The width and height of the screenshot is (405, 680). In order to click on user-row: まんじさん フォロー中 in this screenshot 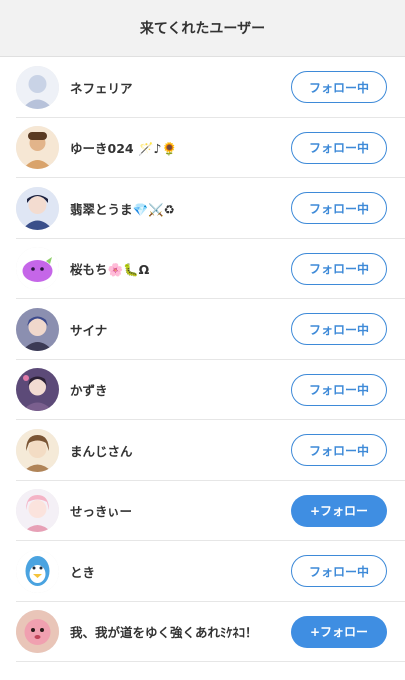, I will do `click(202, 450)`.